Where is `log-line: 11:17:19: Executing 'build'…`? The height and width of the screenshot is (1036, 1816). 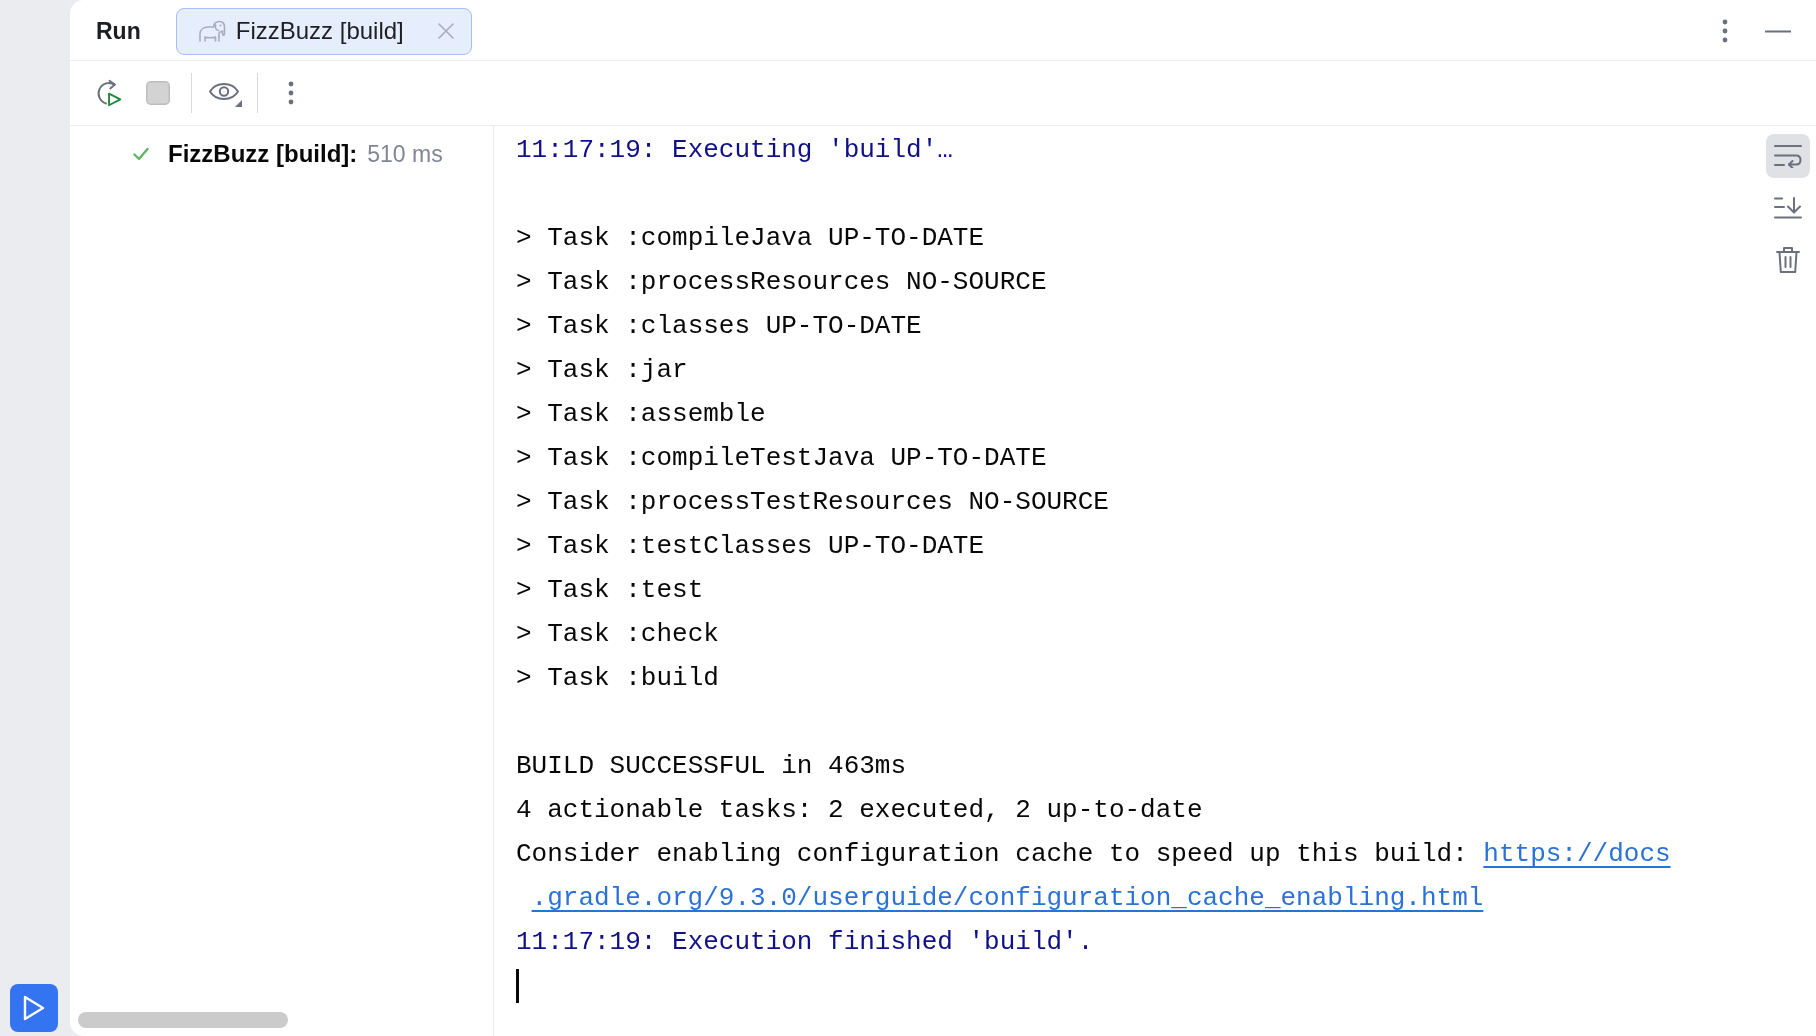
log-line: 11:17:19: Executing 'build'… is located at coordinates (734, 150).